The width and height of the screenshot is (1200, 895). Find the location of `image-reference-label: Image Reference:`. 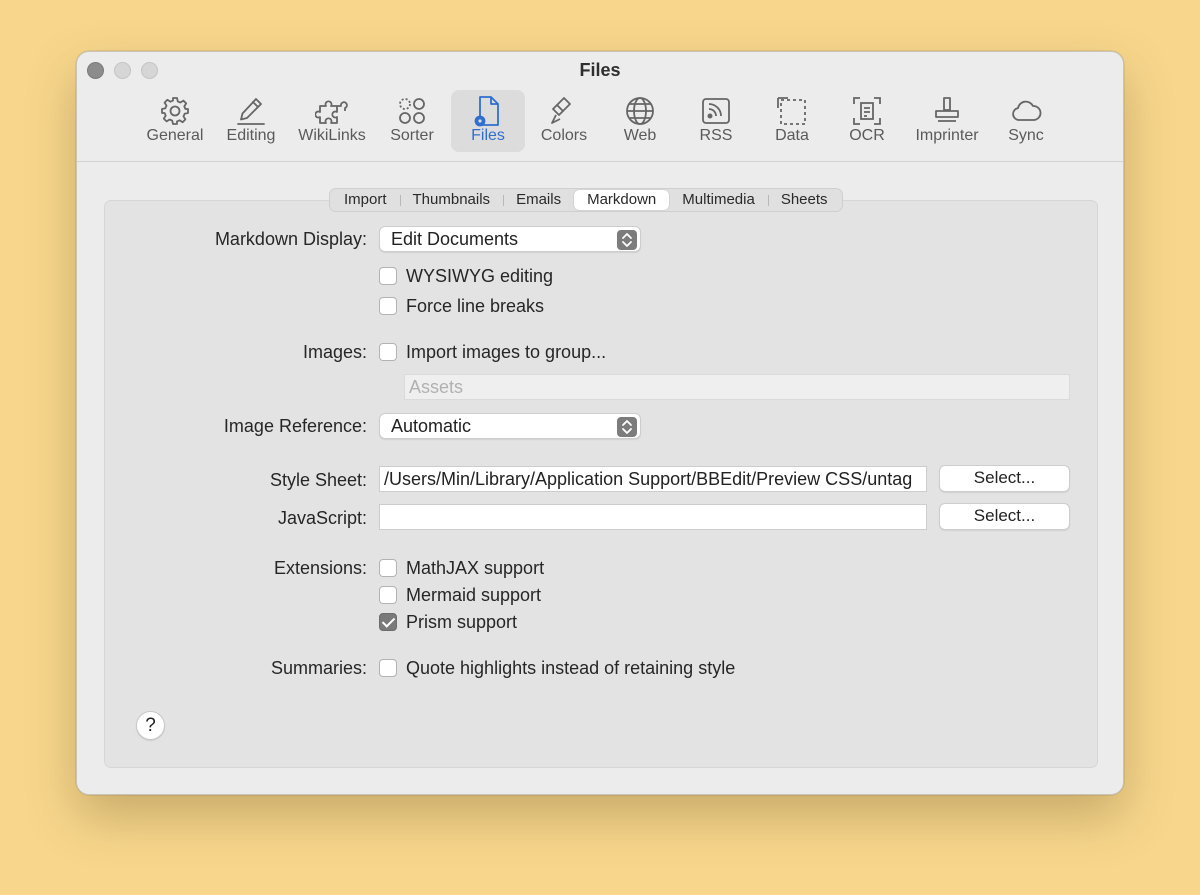

image-reference-label: Image Reference: is located at coordinates (295, 426).